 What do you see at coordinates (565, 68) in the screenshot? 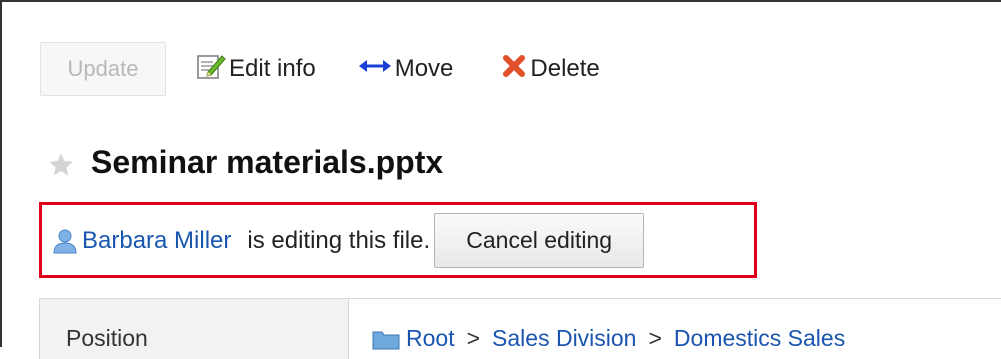
I see `delete-label: Delete` at bounding box center [565, 68].